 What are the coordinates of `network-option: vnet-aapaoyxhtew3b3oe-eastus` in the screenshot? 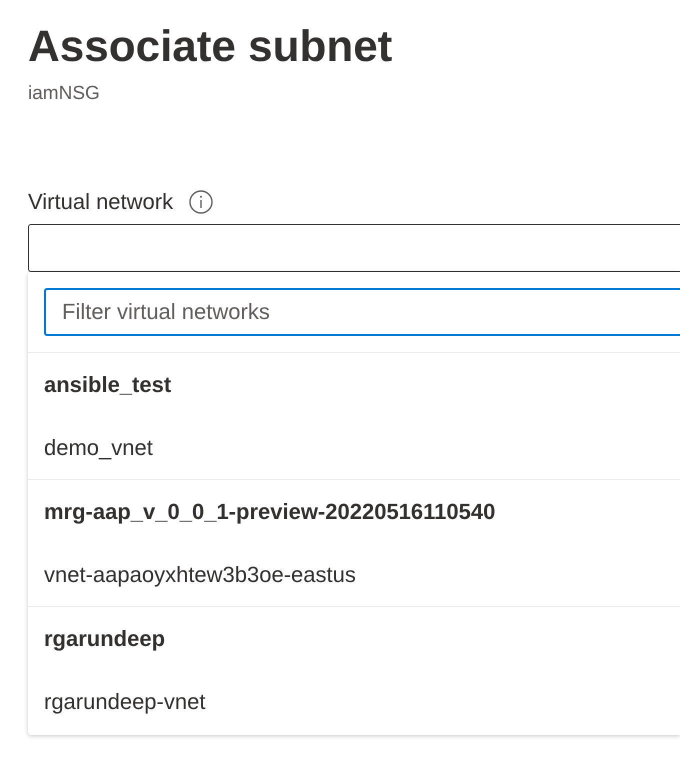 It's located at (354, 574).